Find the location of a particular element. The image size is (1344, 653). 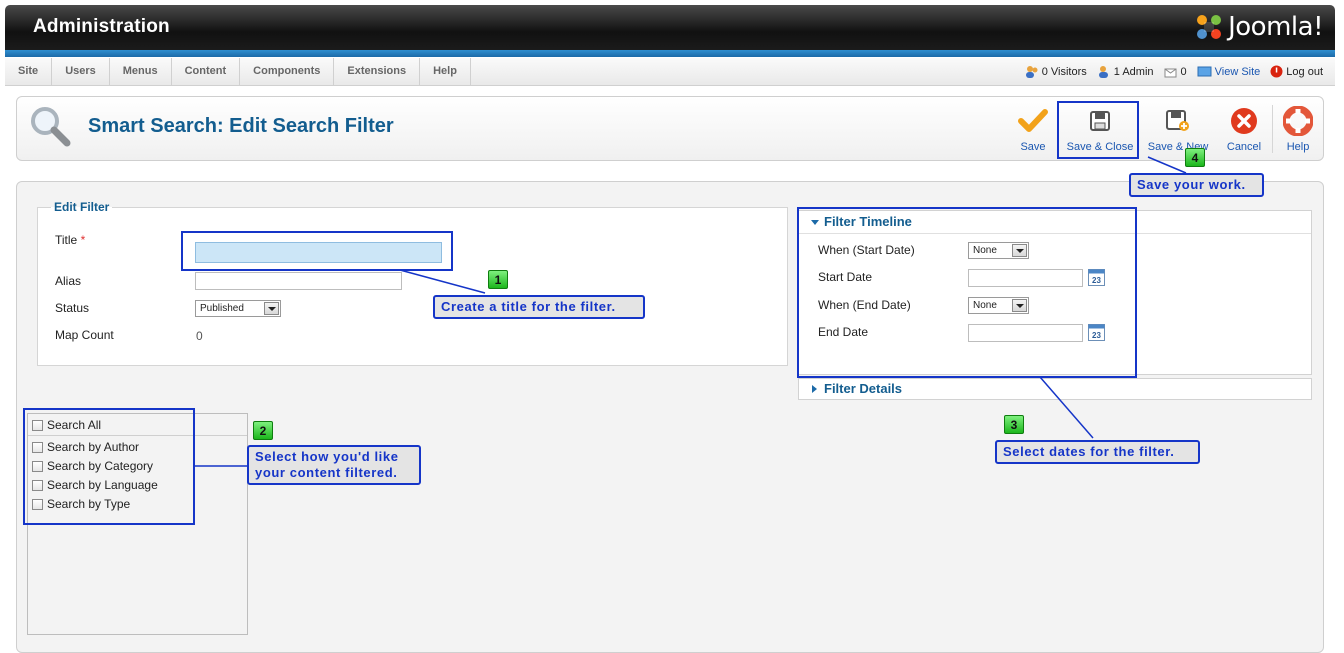

joomla-logo-icon is located at coordinates (1209, 27).